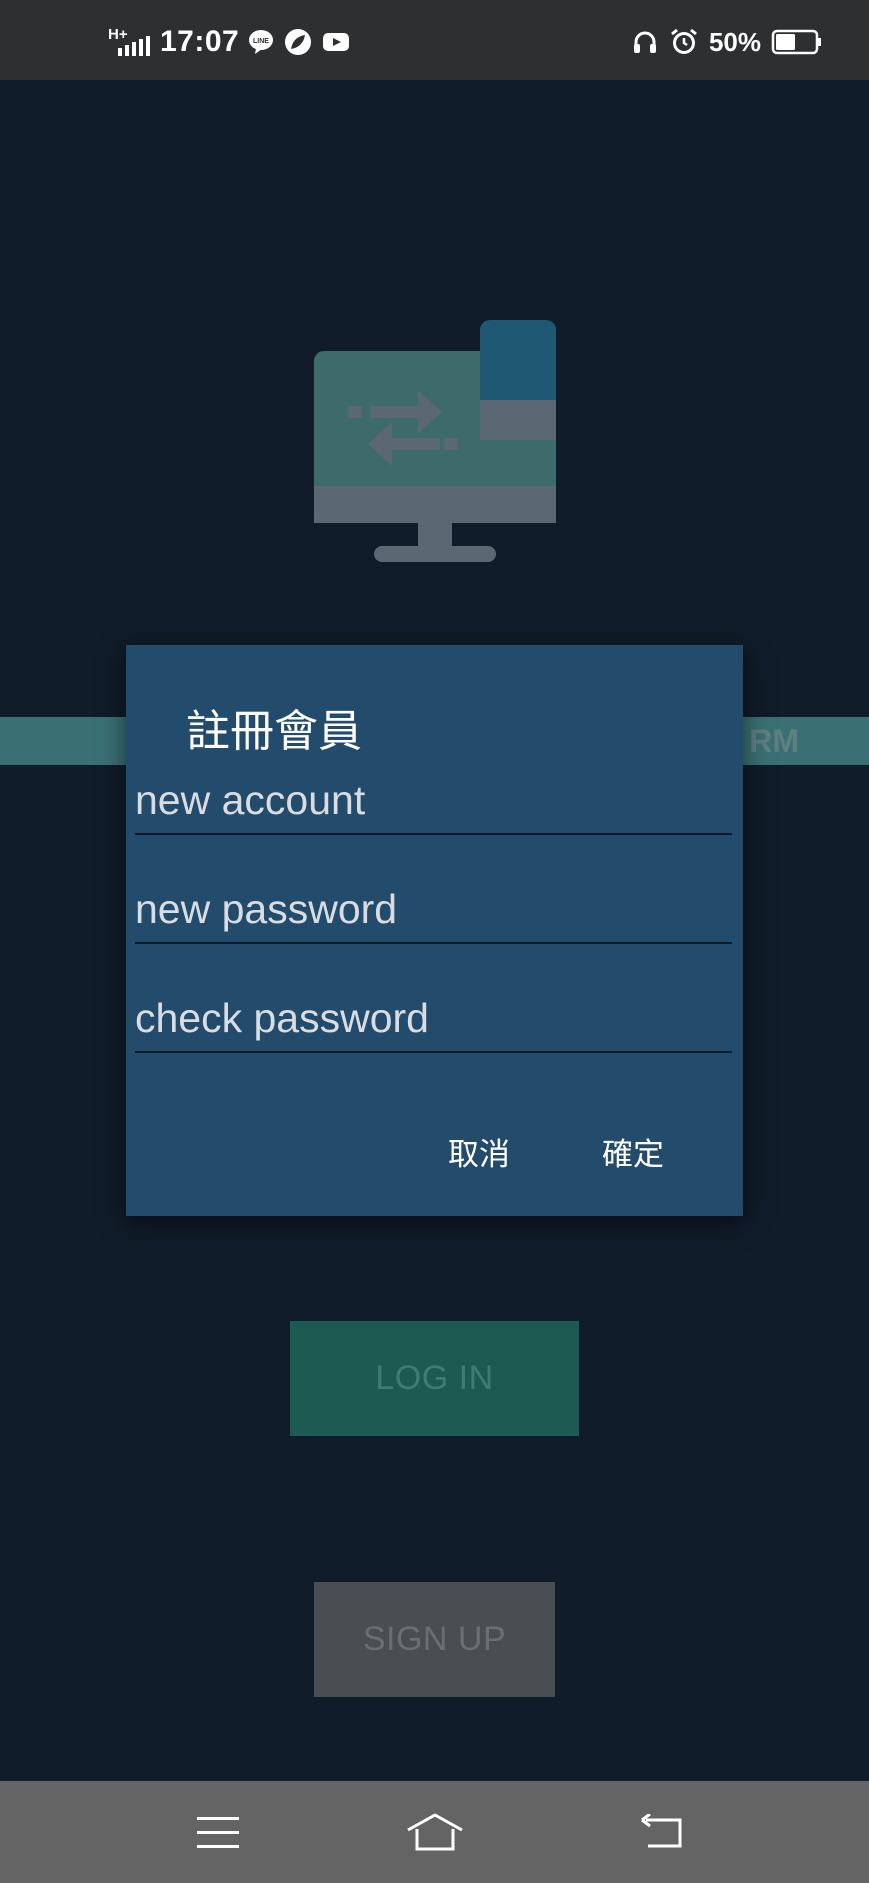 The image size is (869, 1883). What do you see at coordinates (434, 1378) in the screenshot?
I see `login-button: LOG IN` at bounding box center [434, 1378].